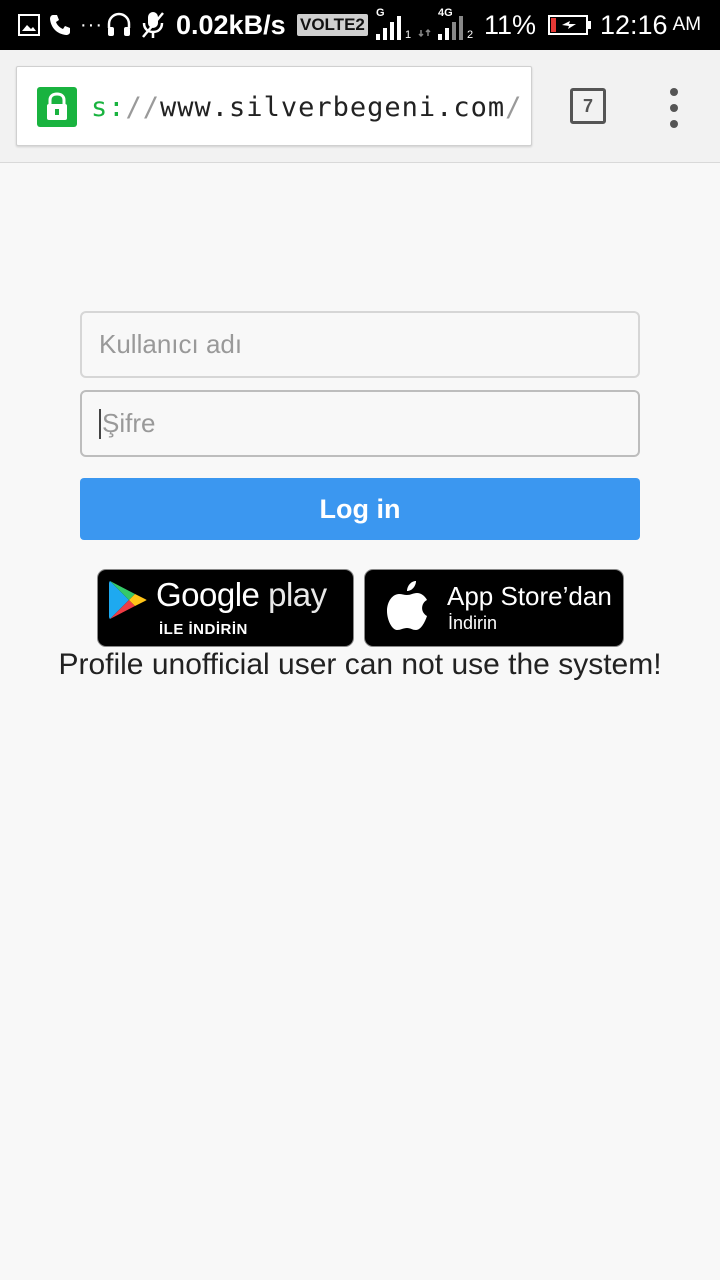 The width and height of the screenshot is (720, 1280). I want to click on url-text: s://www.silverbegeni.com/l, so click(306, 106).